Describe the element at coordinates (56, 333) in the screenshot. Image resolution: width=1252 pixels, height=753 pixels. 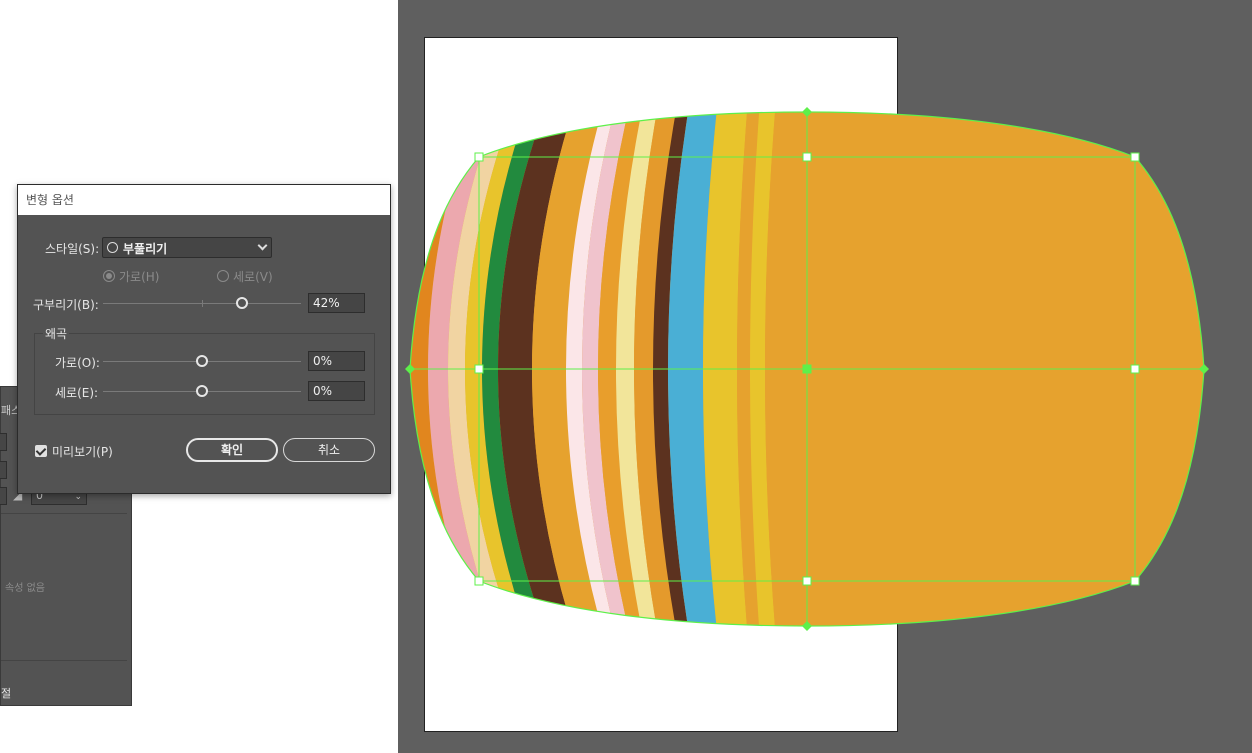
I see `distortion-group-label: 왜곡` at that location.